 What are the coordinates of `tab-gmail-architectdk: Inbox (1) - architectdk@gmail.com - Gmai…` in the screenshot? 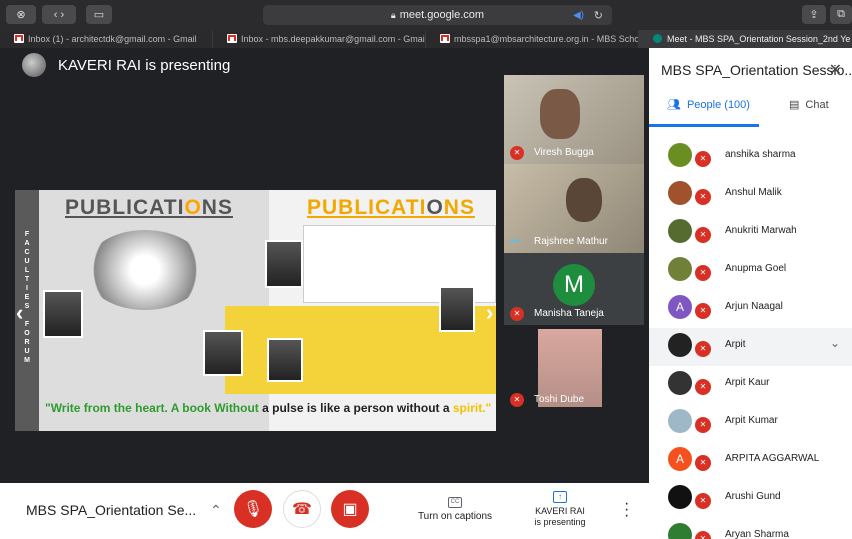 It's located at (106, 39).